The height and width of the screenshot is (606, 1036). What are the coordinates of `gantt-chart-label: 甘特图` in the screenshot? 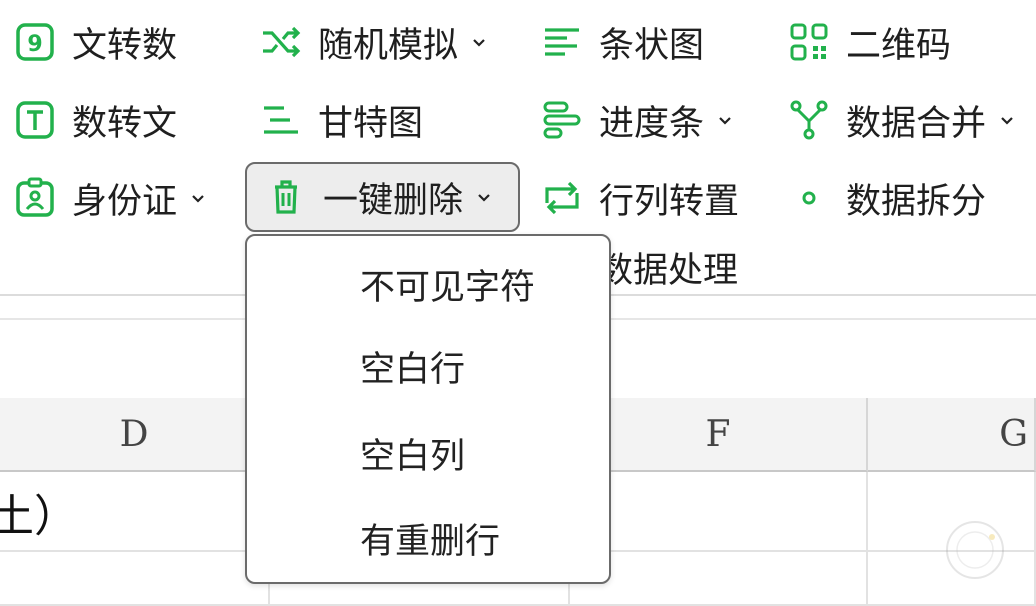 It's located at (371, 123).